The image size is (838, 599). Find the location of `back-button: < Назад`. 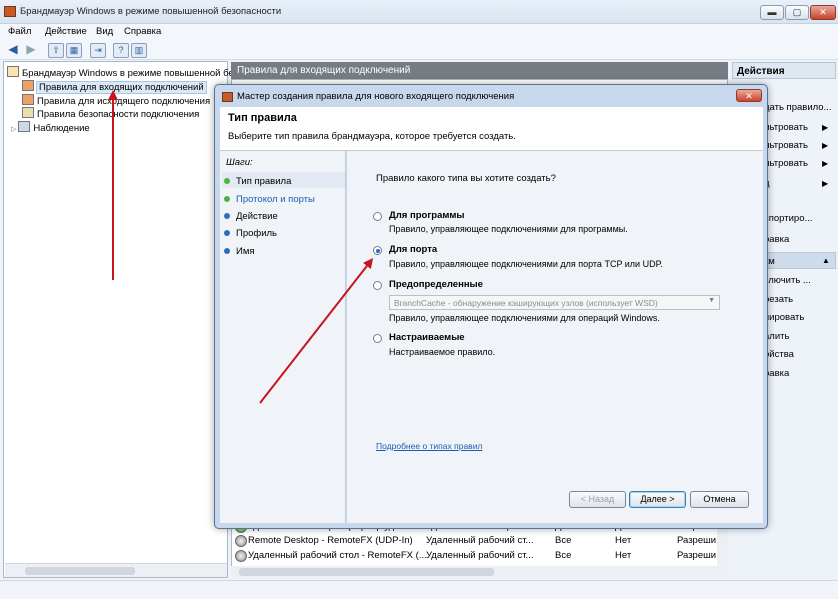

back-button: < Назад is located at coordinates (597, 499).